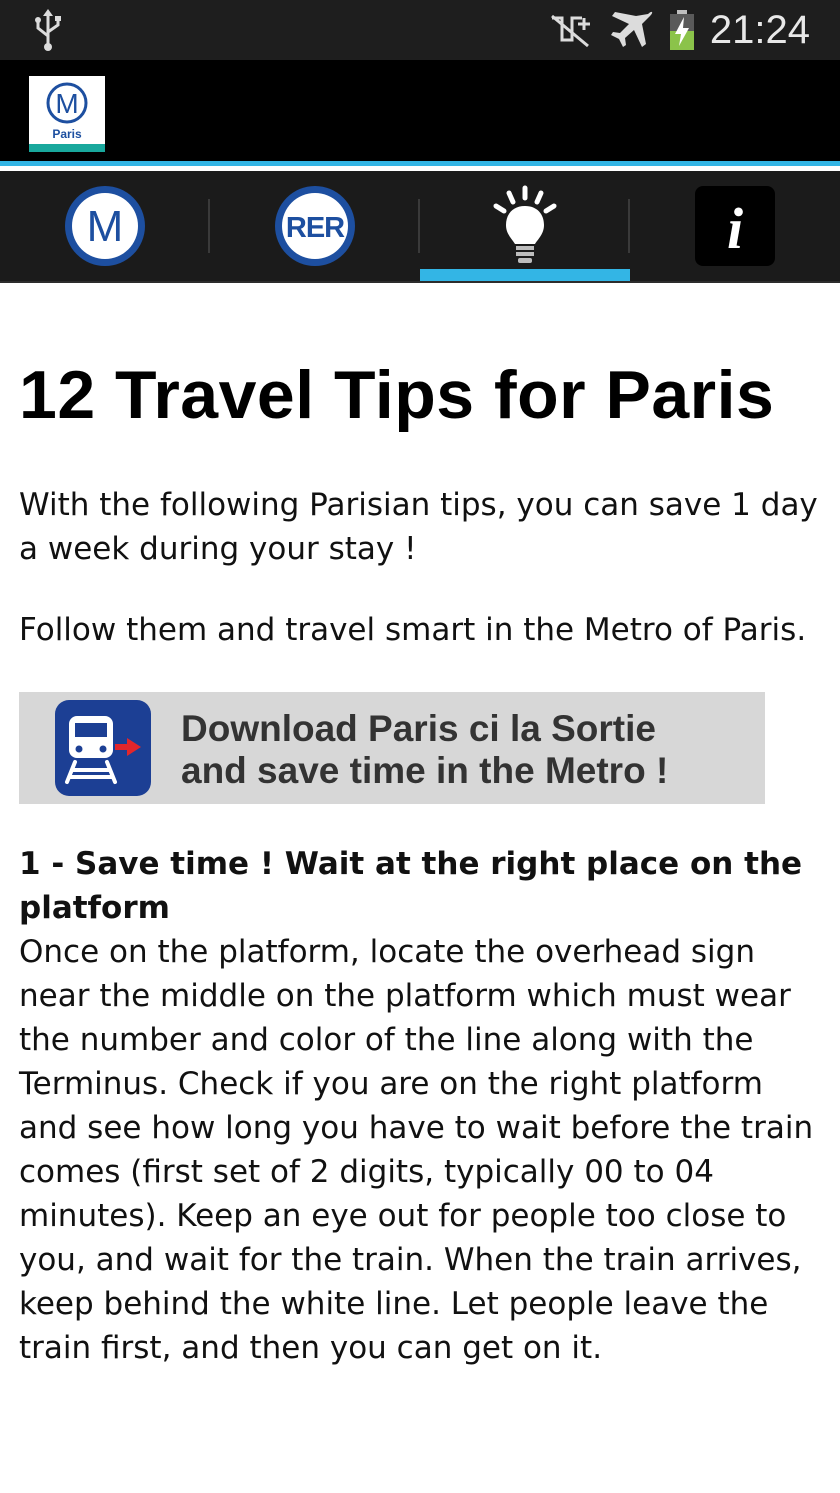 Image resolution: width=840 pixels, height=1493 pixels. What do you see at coordinates (397, 395) in the screenshot?
I see `page-title: 12 Travel Tips for Paris` at bounding box center [397, 395].